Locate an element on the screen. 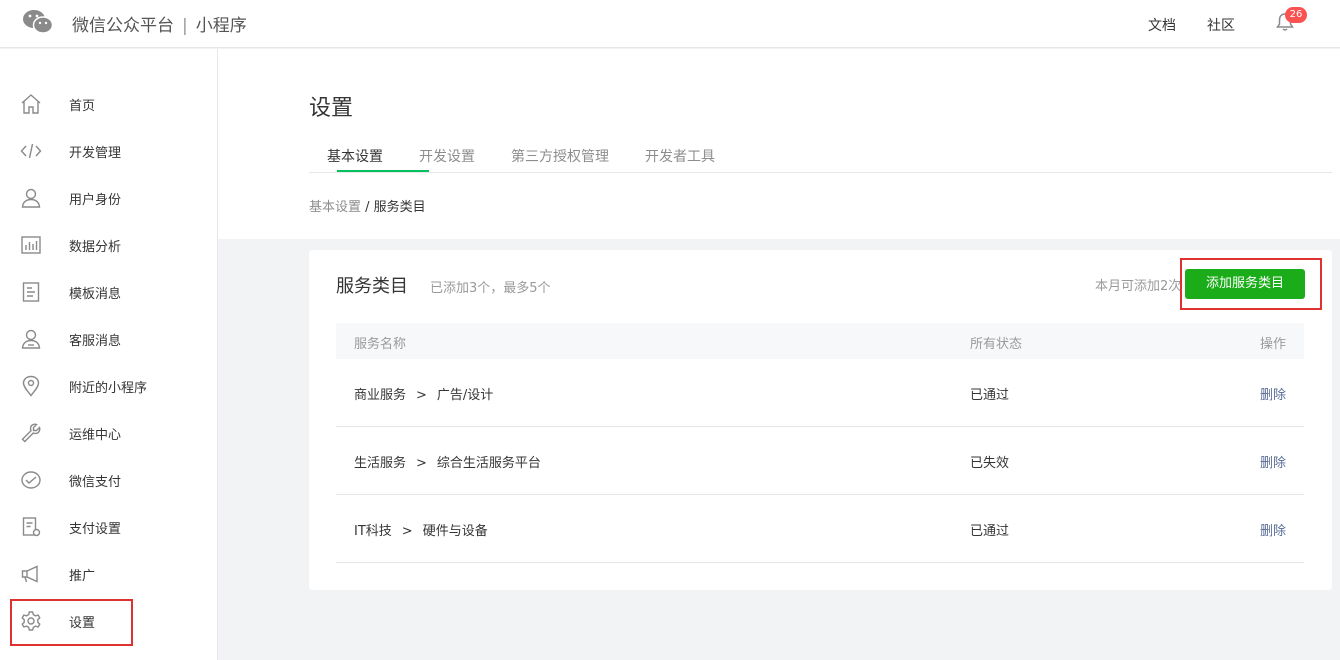 The image size is (1340, 660). table-row: IT科技 > 硬件与设备 已通过 删除 is located at coordinates (820, 529).